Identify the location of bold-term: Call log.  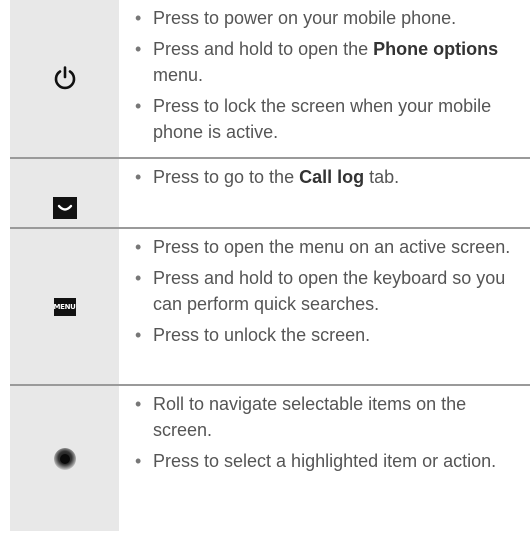
(332, 177).